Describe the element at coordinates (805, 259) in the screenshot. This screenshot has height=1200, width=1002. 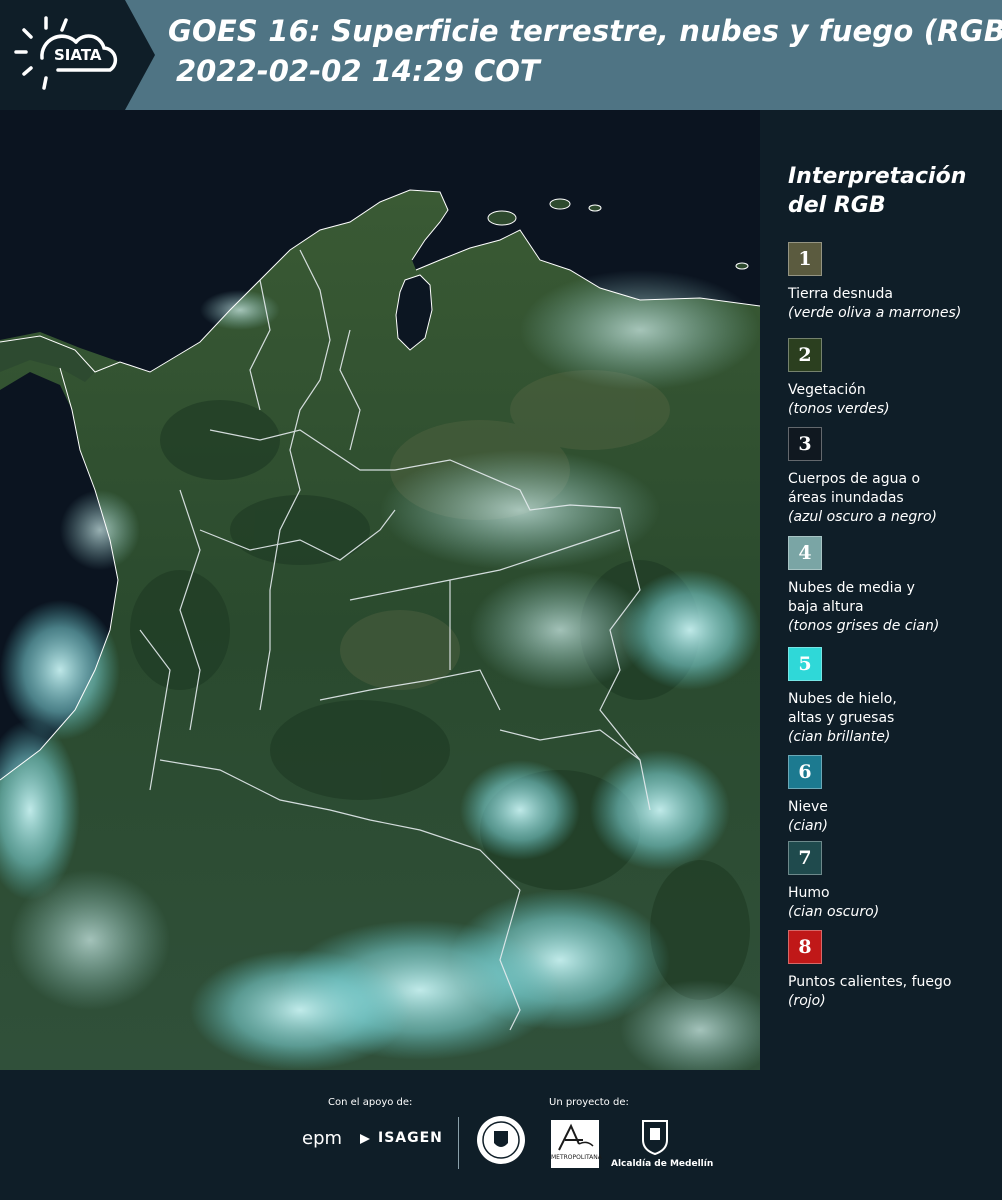
I see `legend-swatch: 1` at that location.